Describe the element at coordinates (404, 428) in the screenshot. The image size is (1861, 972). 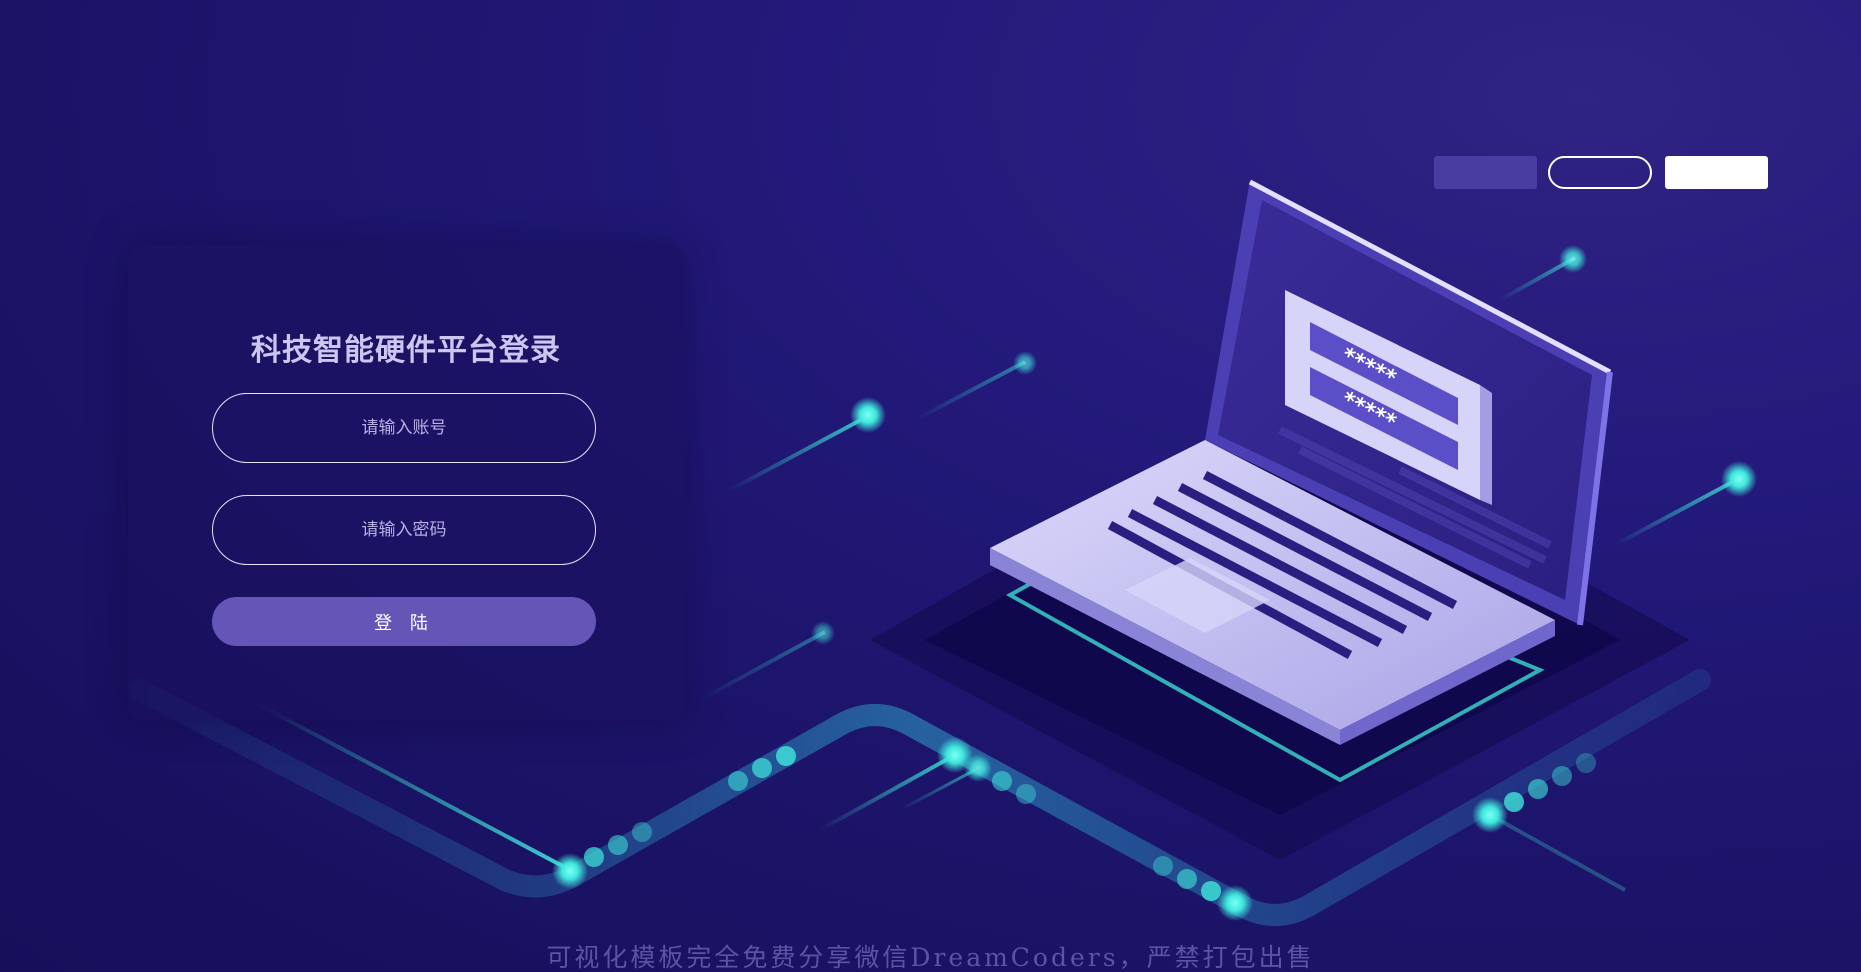
I see `account-input` at that location.